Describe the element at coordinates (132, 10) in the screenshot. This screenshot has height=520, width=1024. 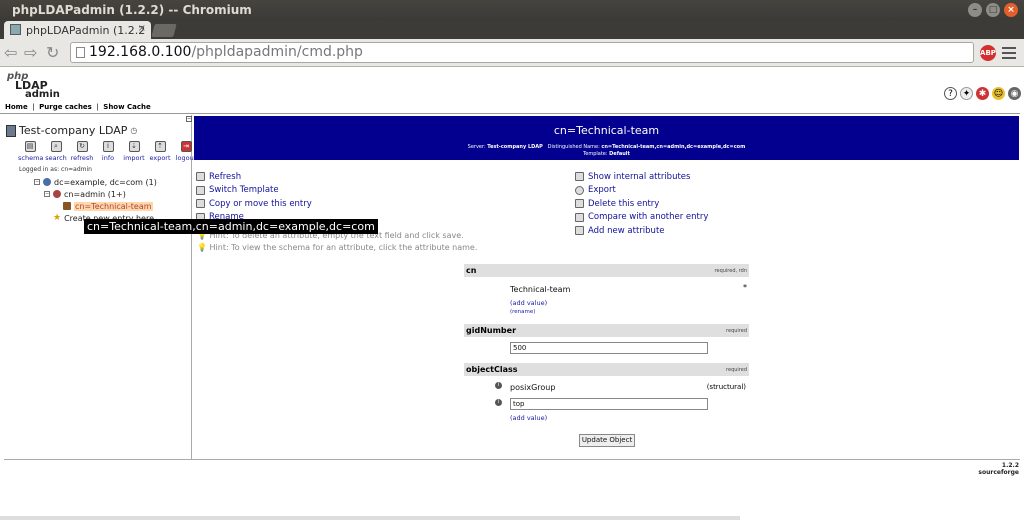
I see `window-title: phpLDAPadmin (1.2.2) -- Chromium` at that location.